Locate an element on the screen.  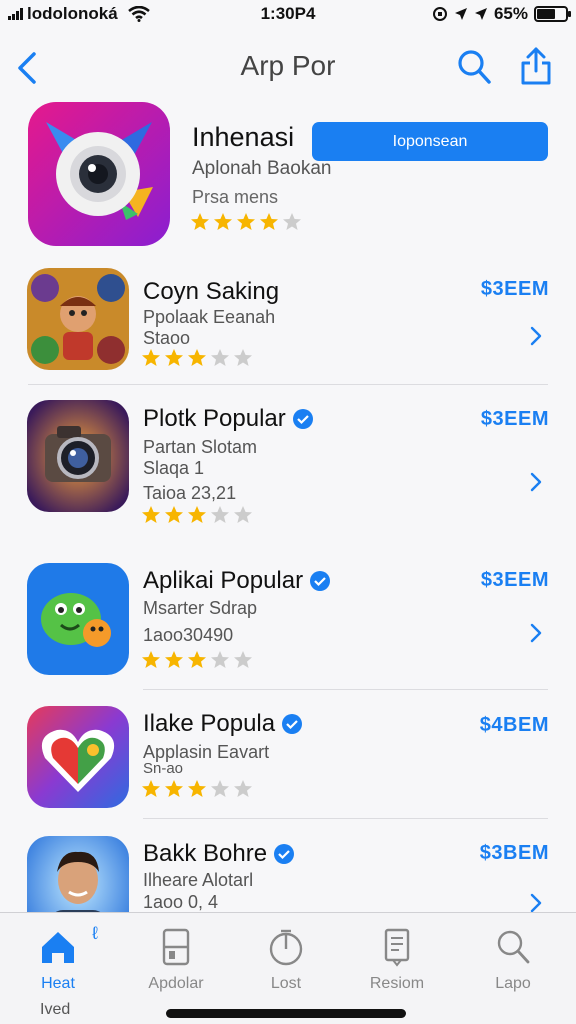
app-rating is located at coordinates (197, 515).